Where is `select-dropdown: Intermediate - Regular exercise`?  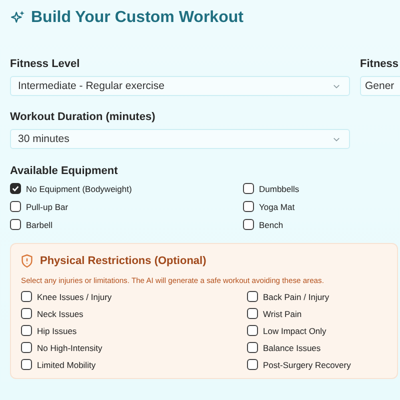 select-dropdown: Intermediate - Regular exercise is located at coordinates (180, 86).